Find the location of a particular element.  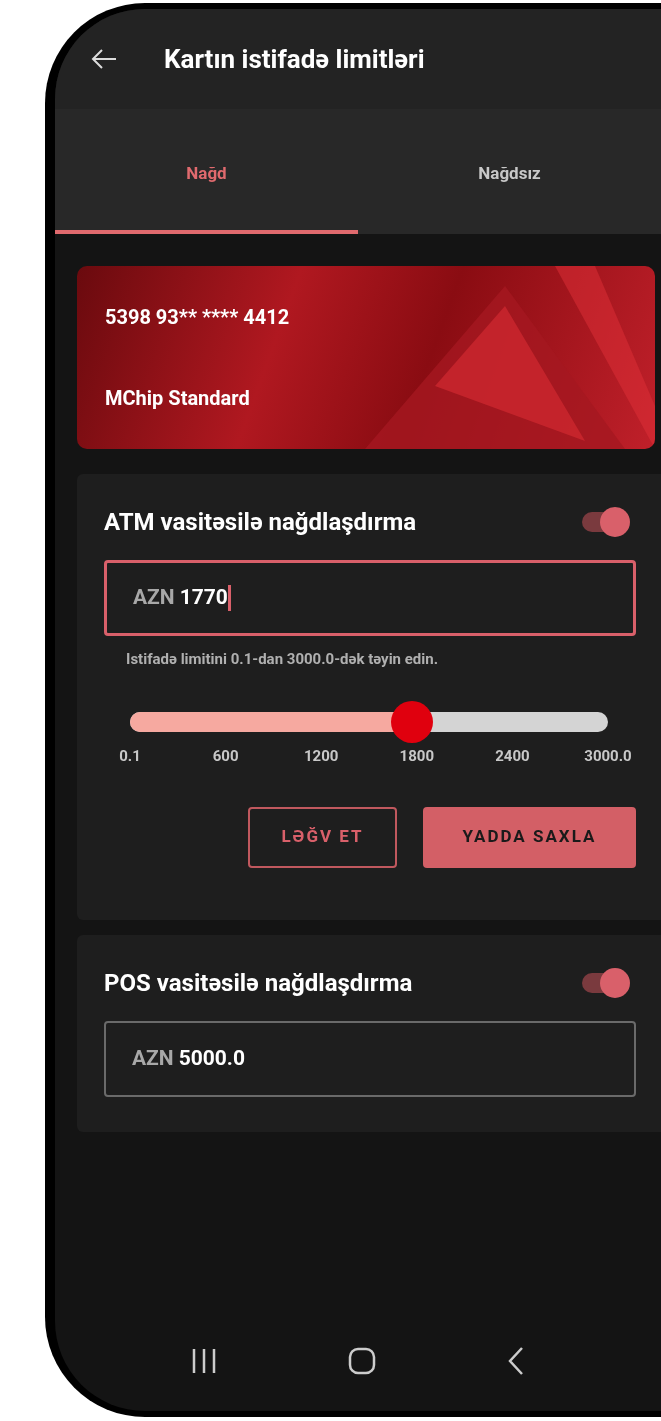

cancel-button: LƏĞV ET is located at coordinates (322, 837).